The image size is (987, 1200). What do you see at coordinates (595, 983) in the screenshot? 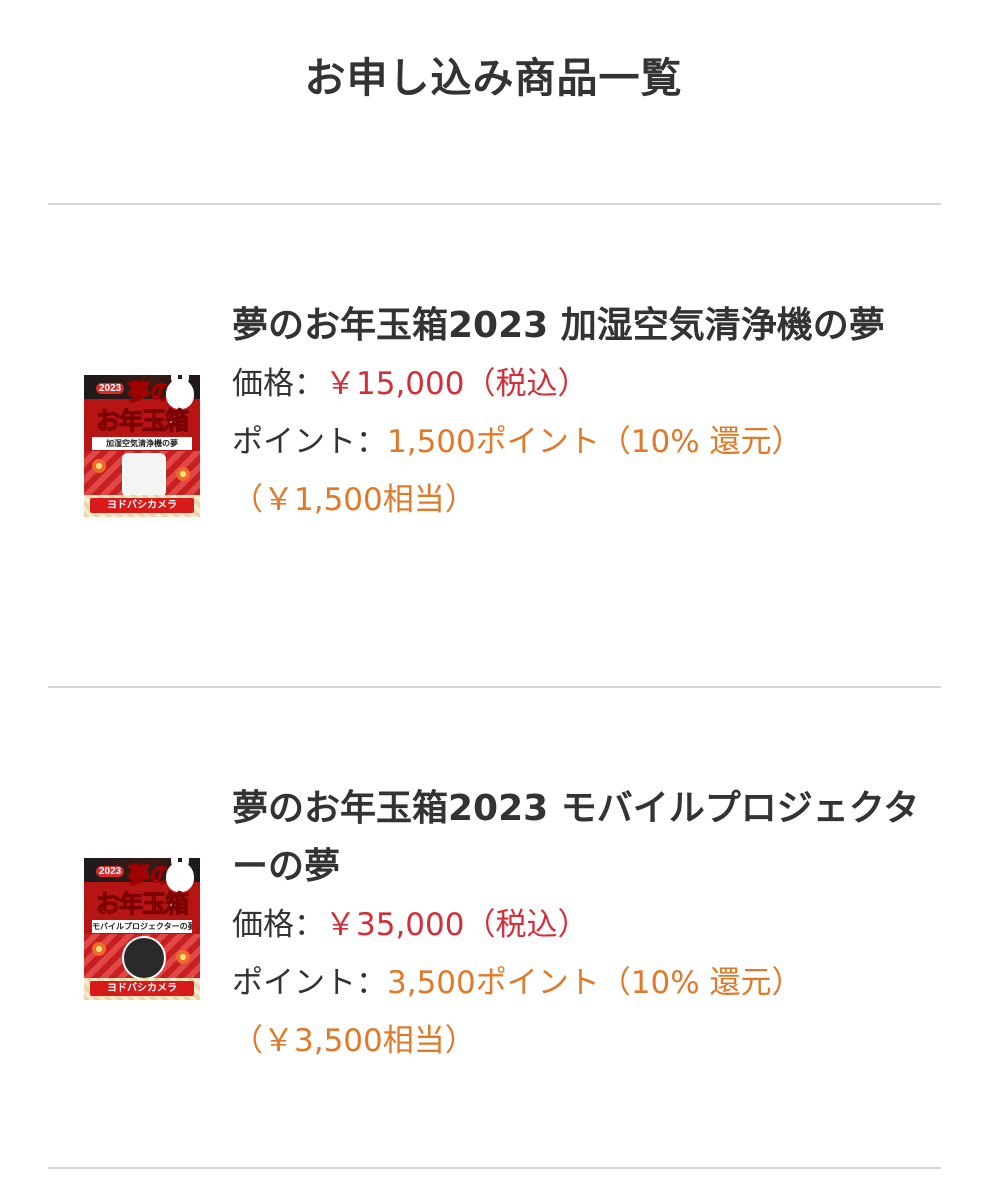
I see `points-value: 3,500ポイント（10% 還元）` at bounding box center [595, 983].